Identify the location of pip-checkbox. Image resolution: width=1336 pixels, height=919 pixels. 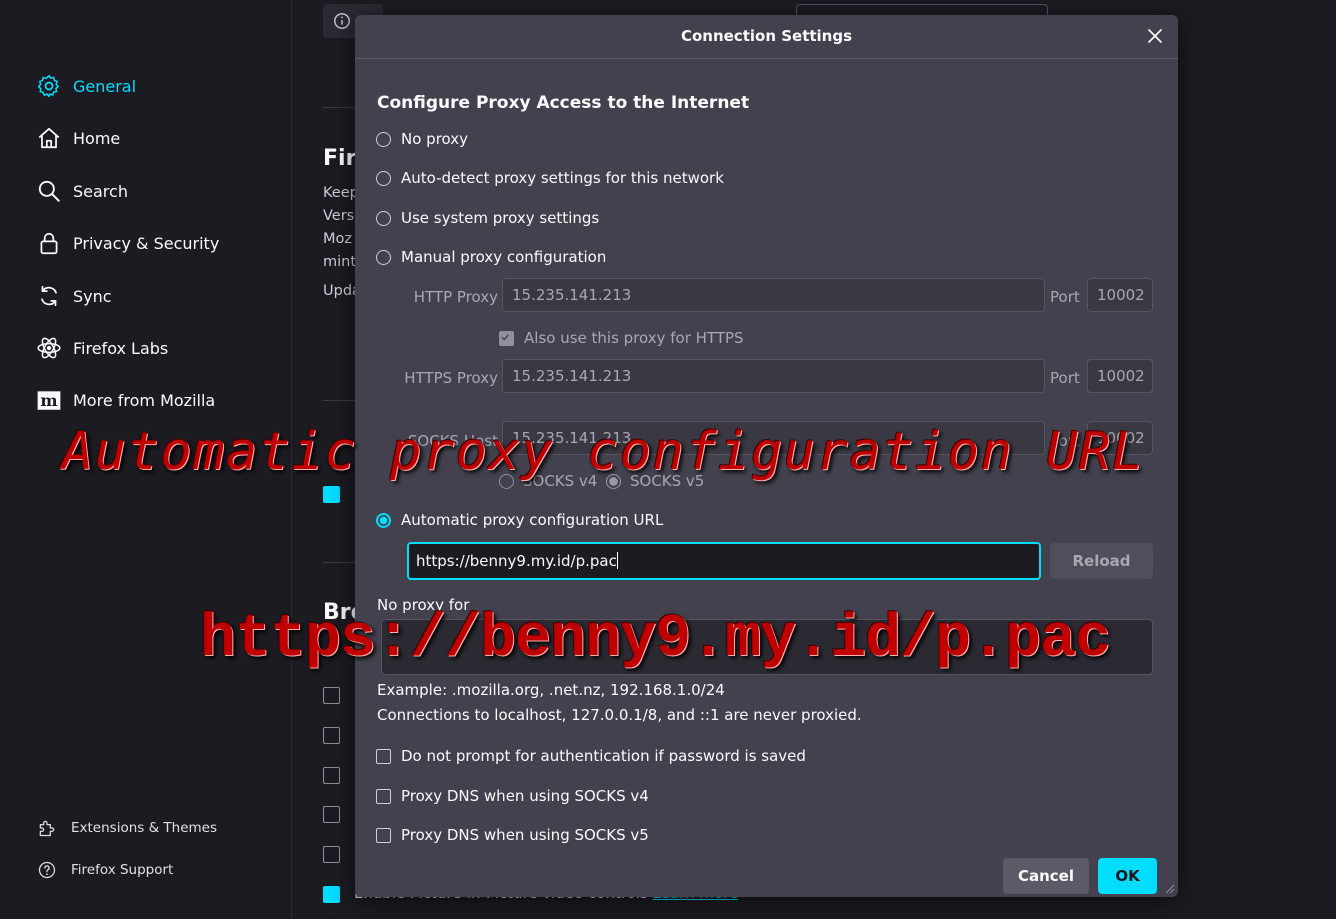
(331, 894).